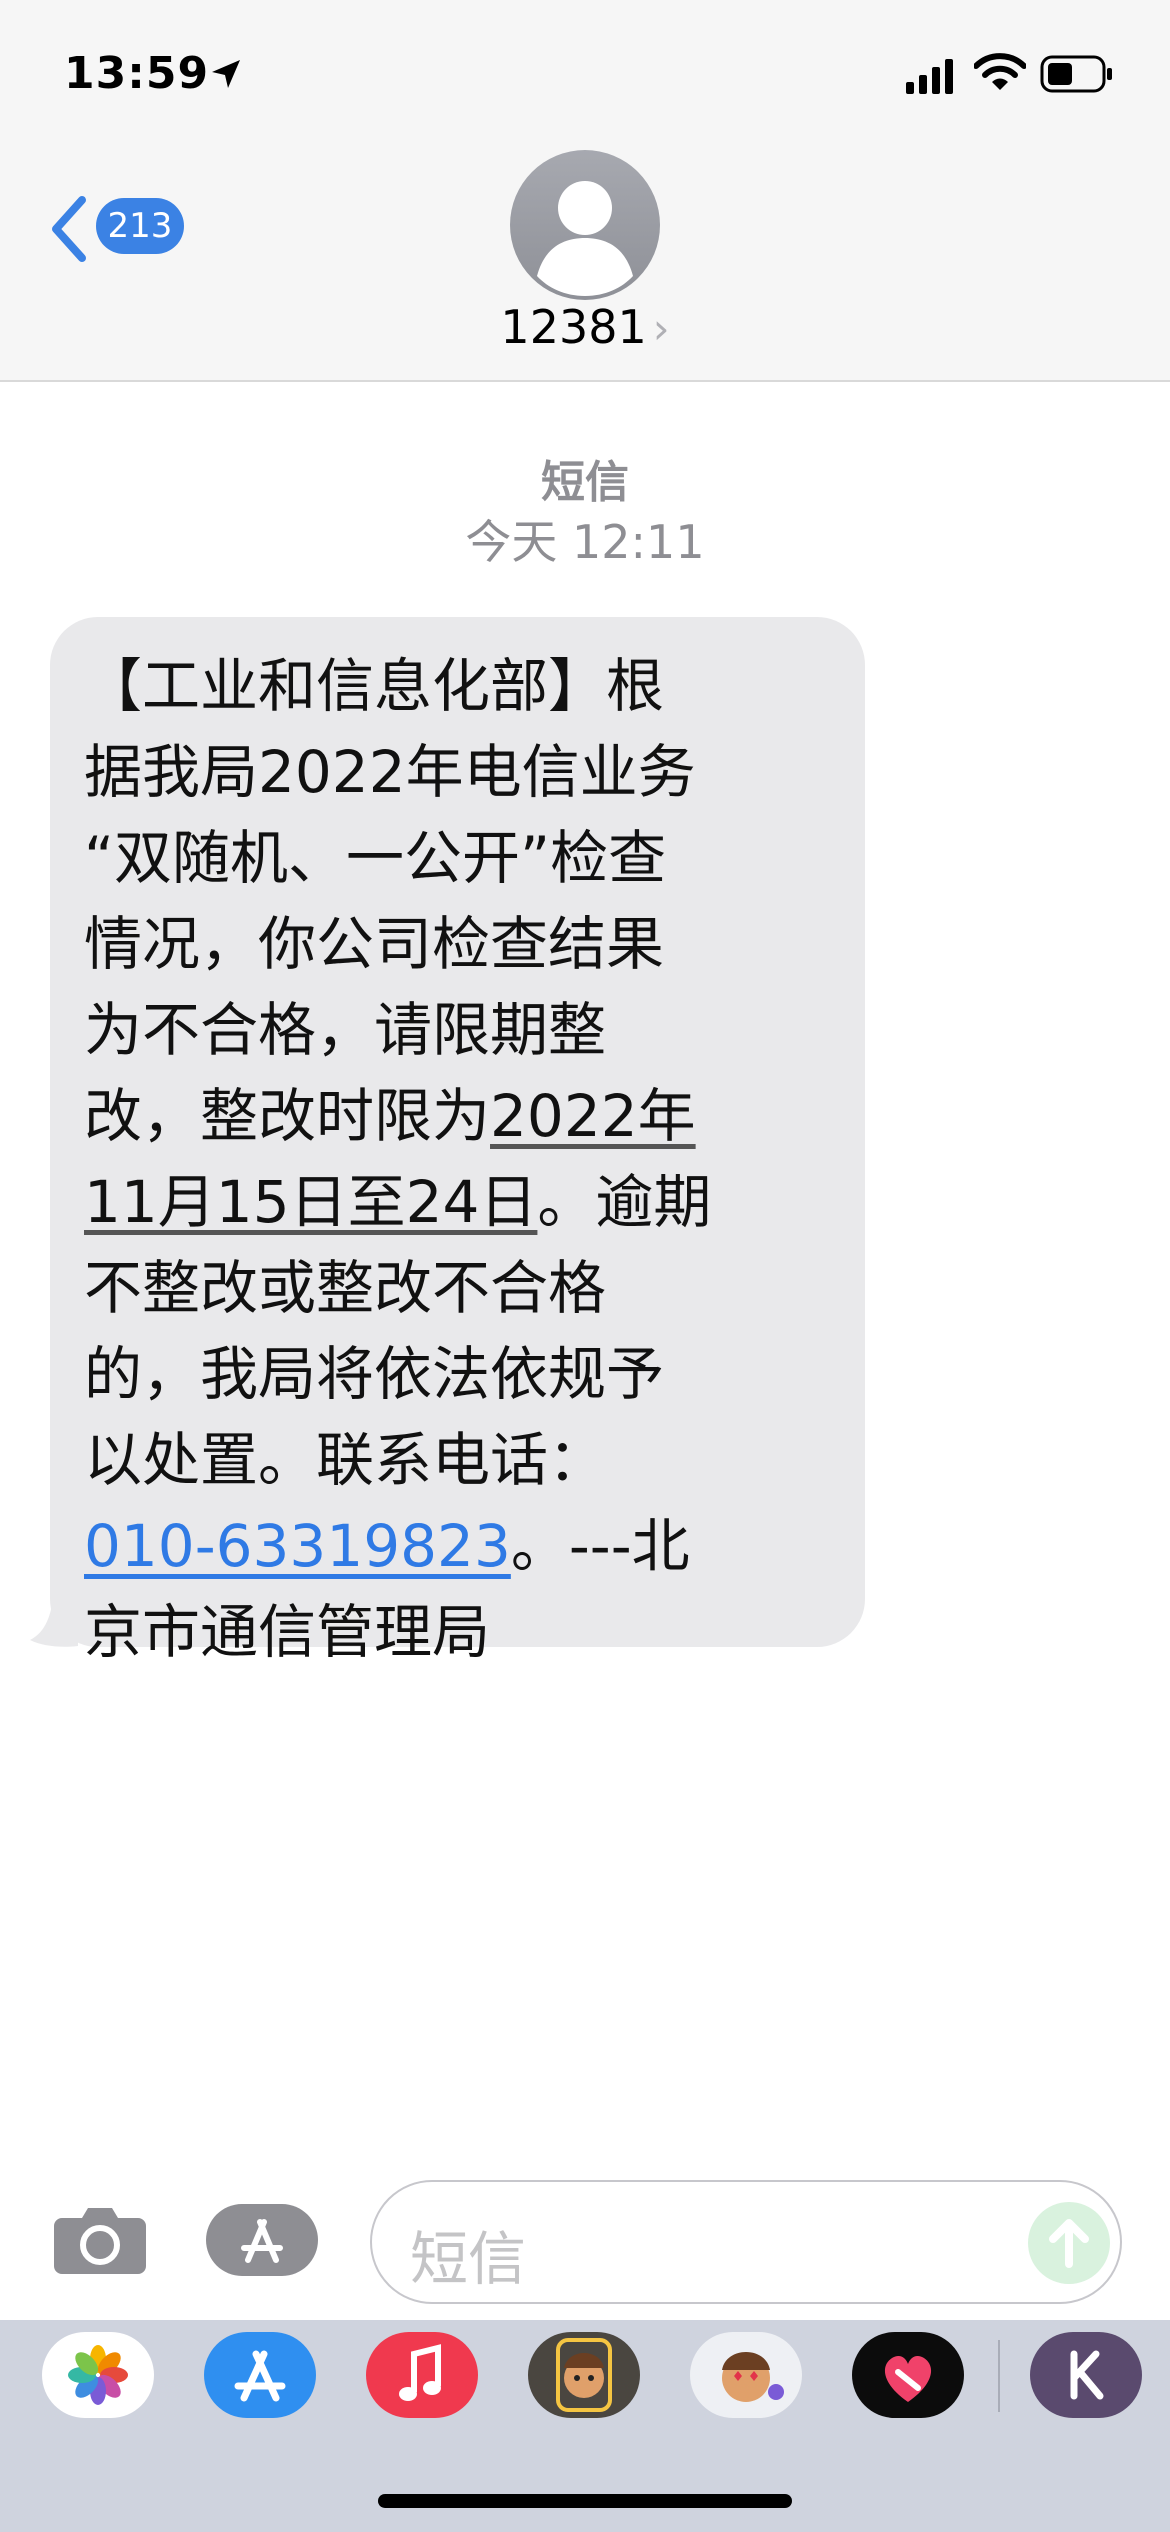  I want to click on home-indicator, so click(585, 2501).